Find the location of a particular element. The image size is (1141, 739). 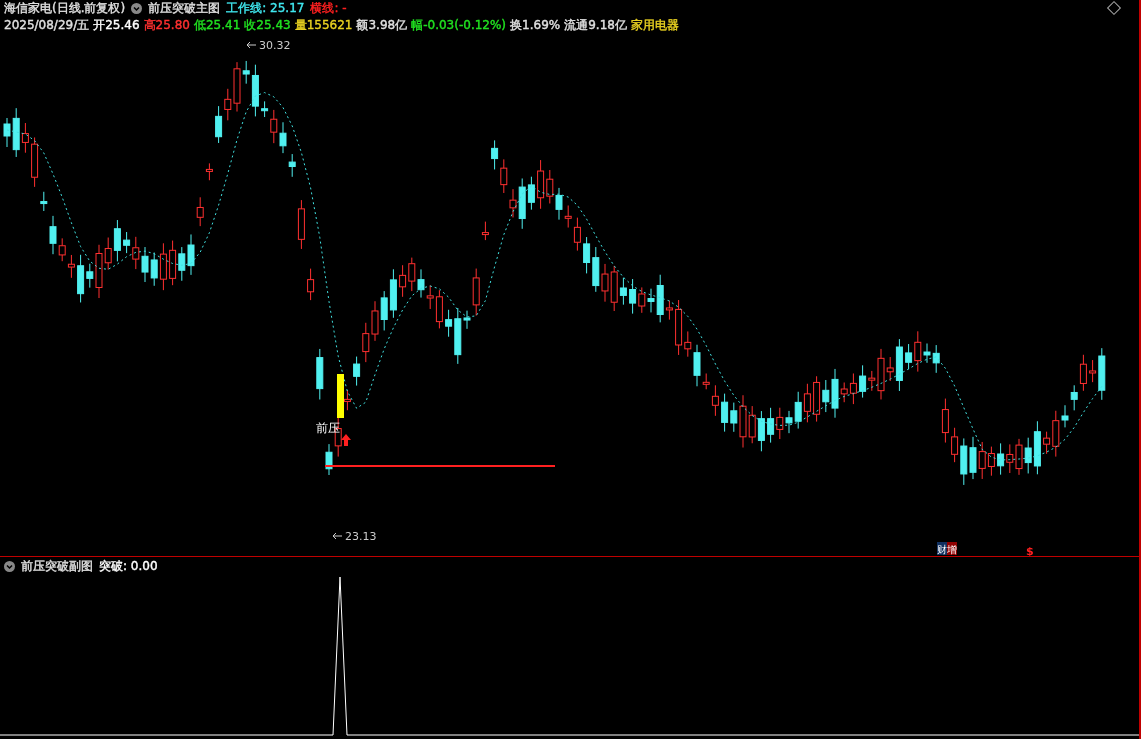

quote-value: 2025/08/29/五 is located at coordinates (47, 25).